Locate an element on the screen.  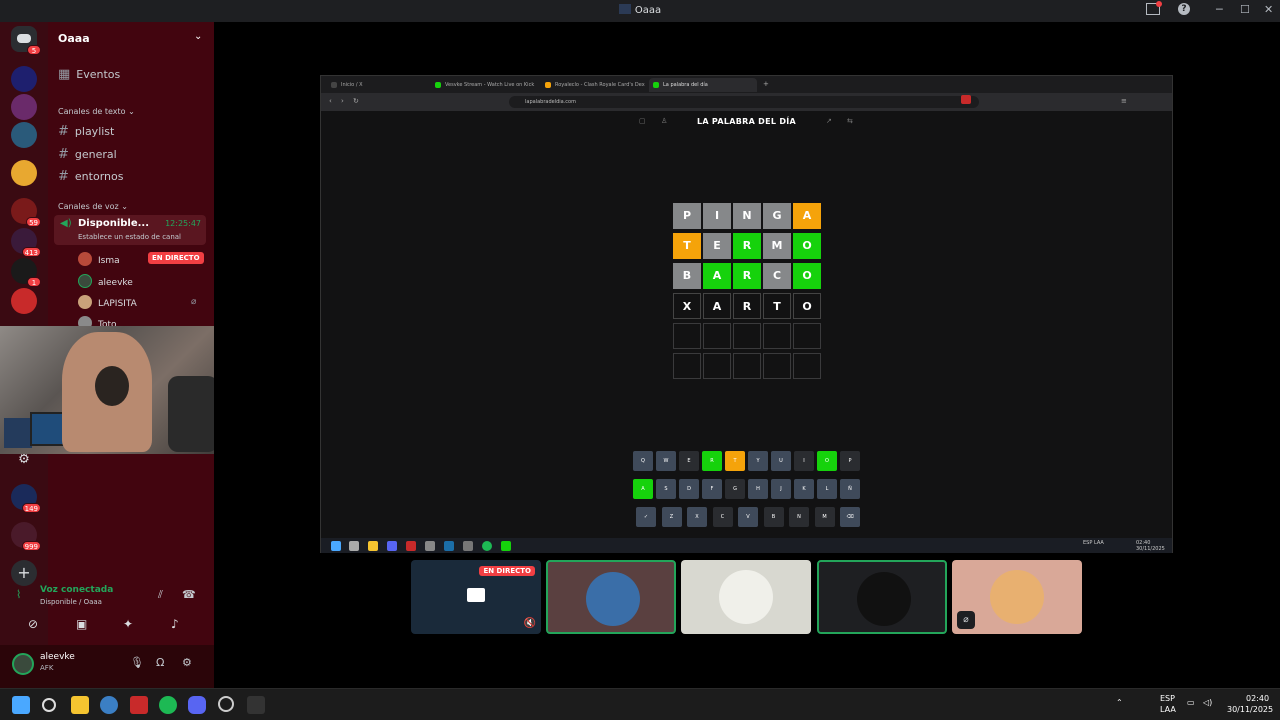
keyboard-key: N is located at coordinates (799, 517).